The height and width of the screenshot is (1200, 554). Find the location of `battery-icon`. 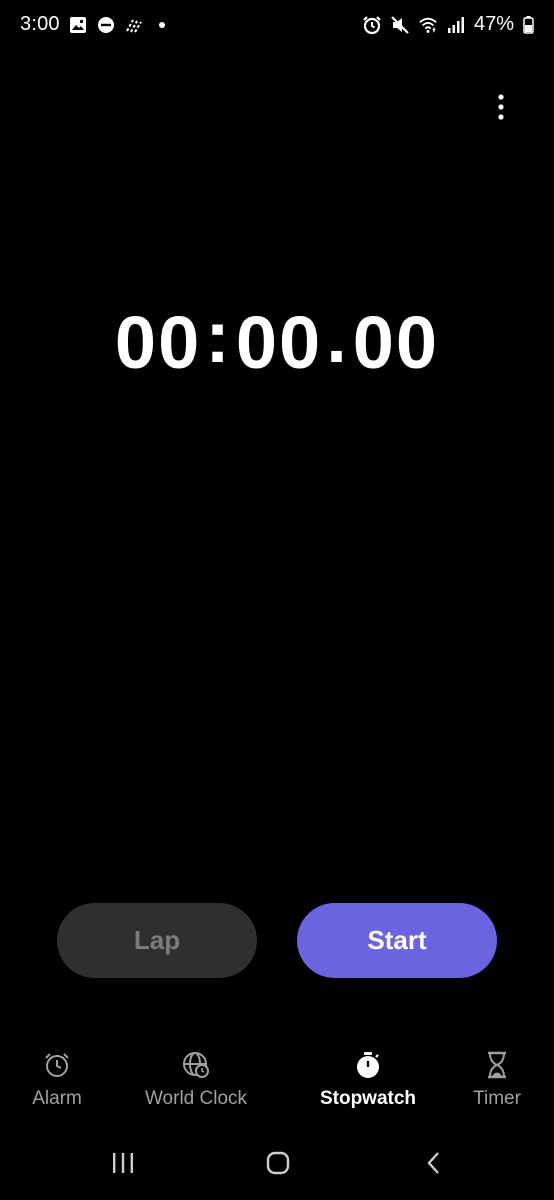

battery-icon is located at coordinates (528, 25).